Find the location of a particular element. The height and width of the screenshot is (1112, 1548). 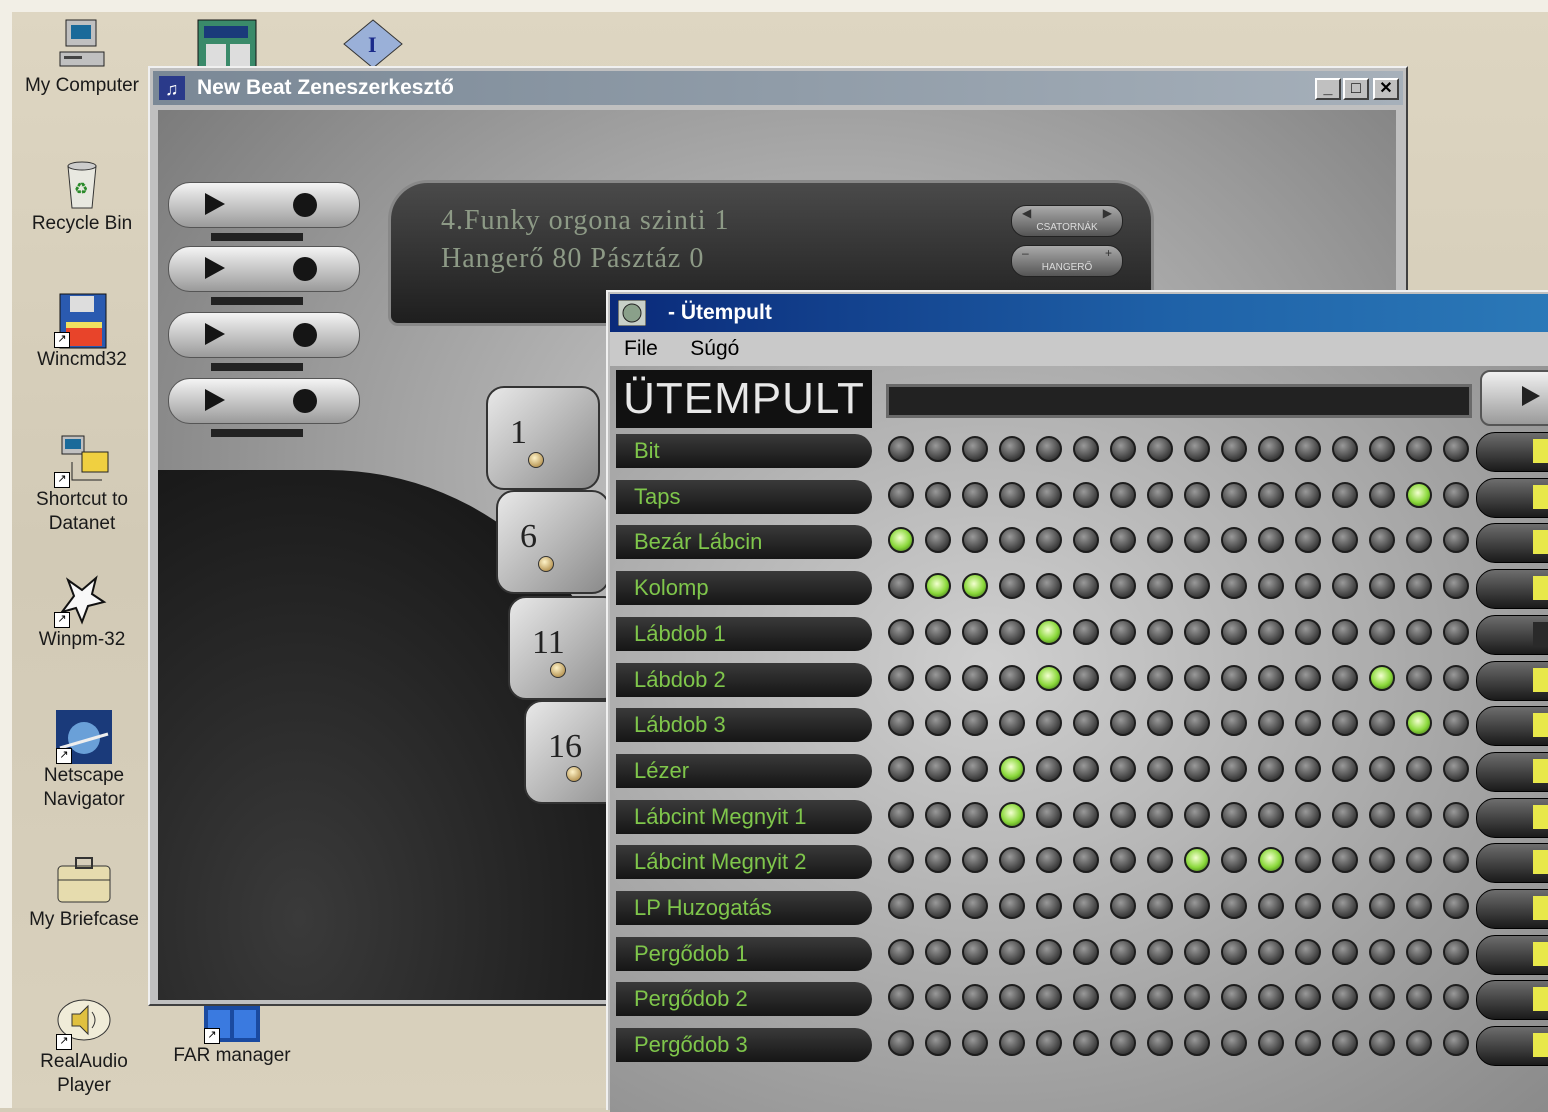

record-icon is located at coordinates (305, 205).